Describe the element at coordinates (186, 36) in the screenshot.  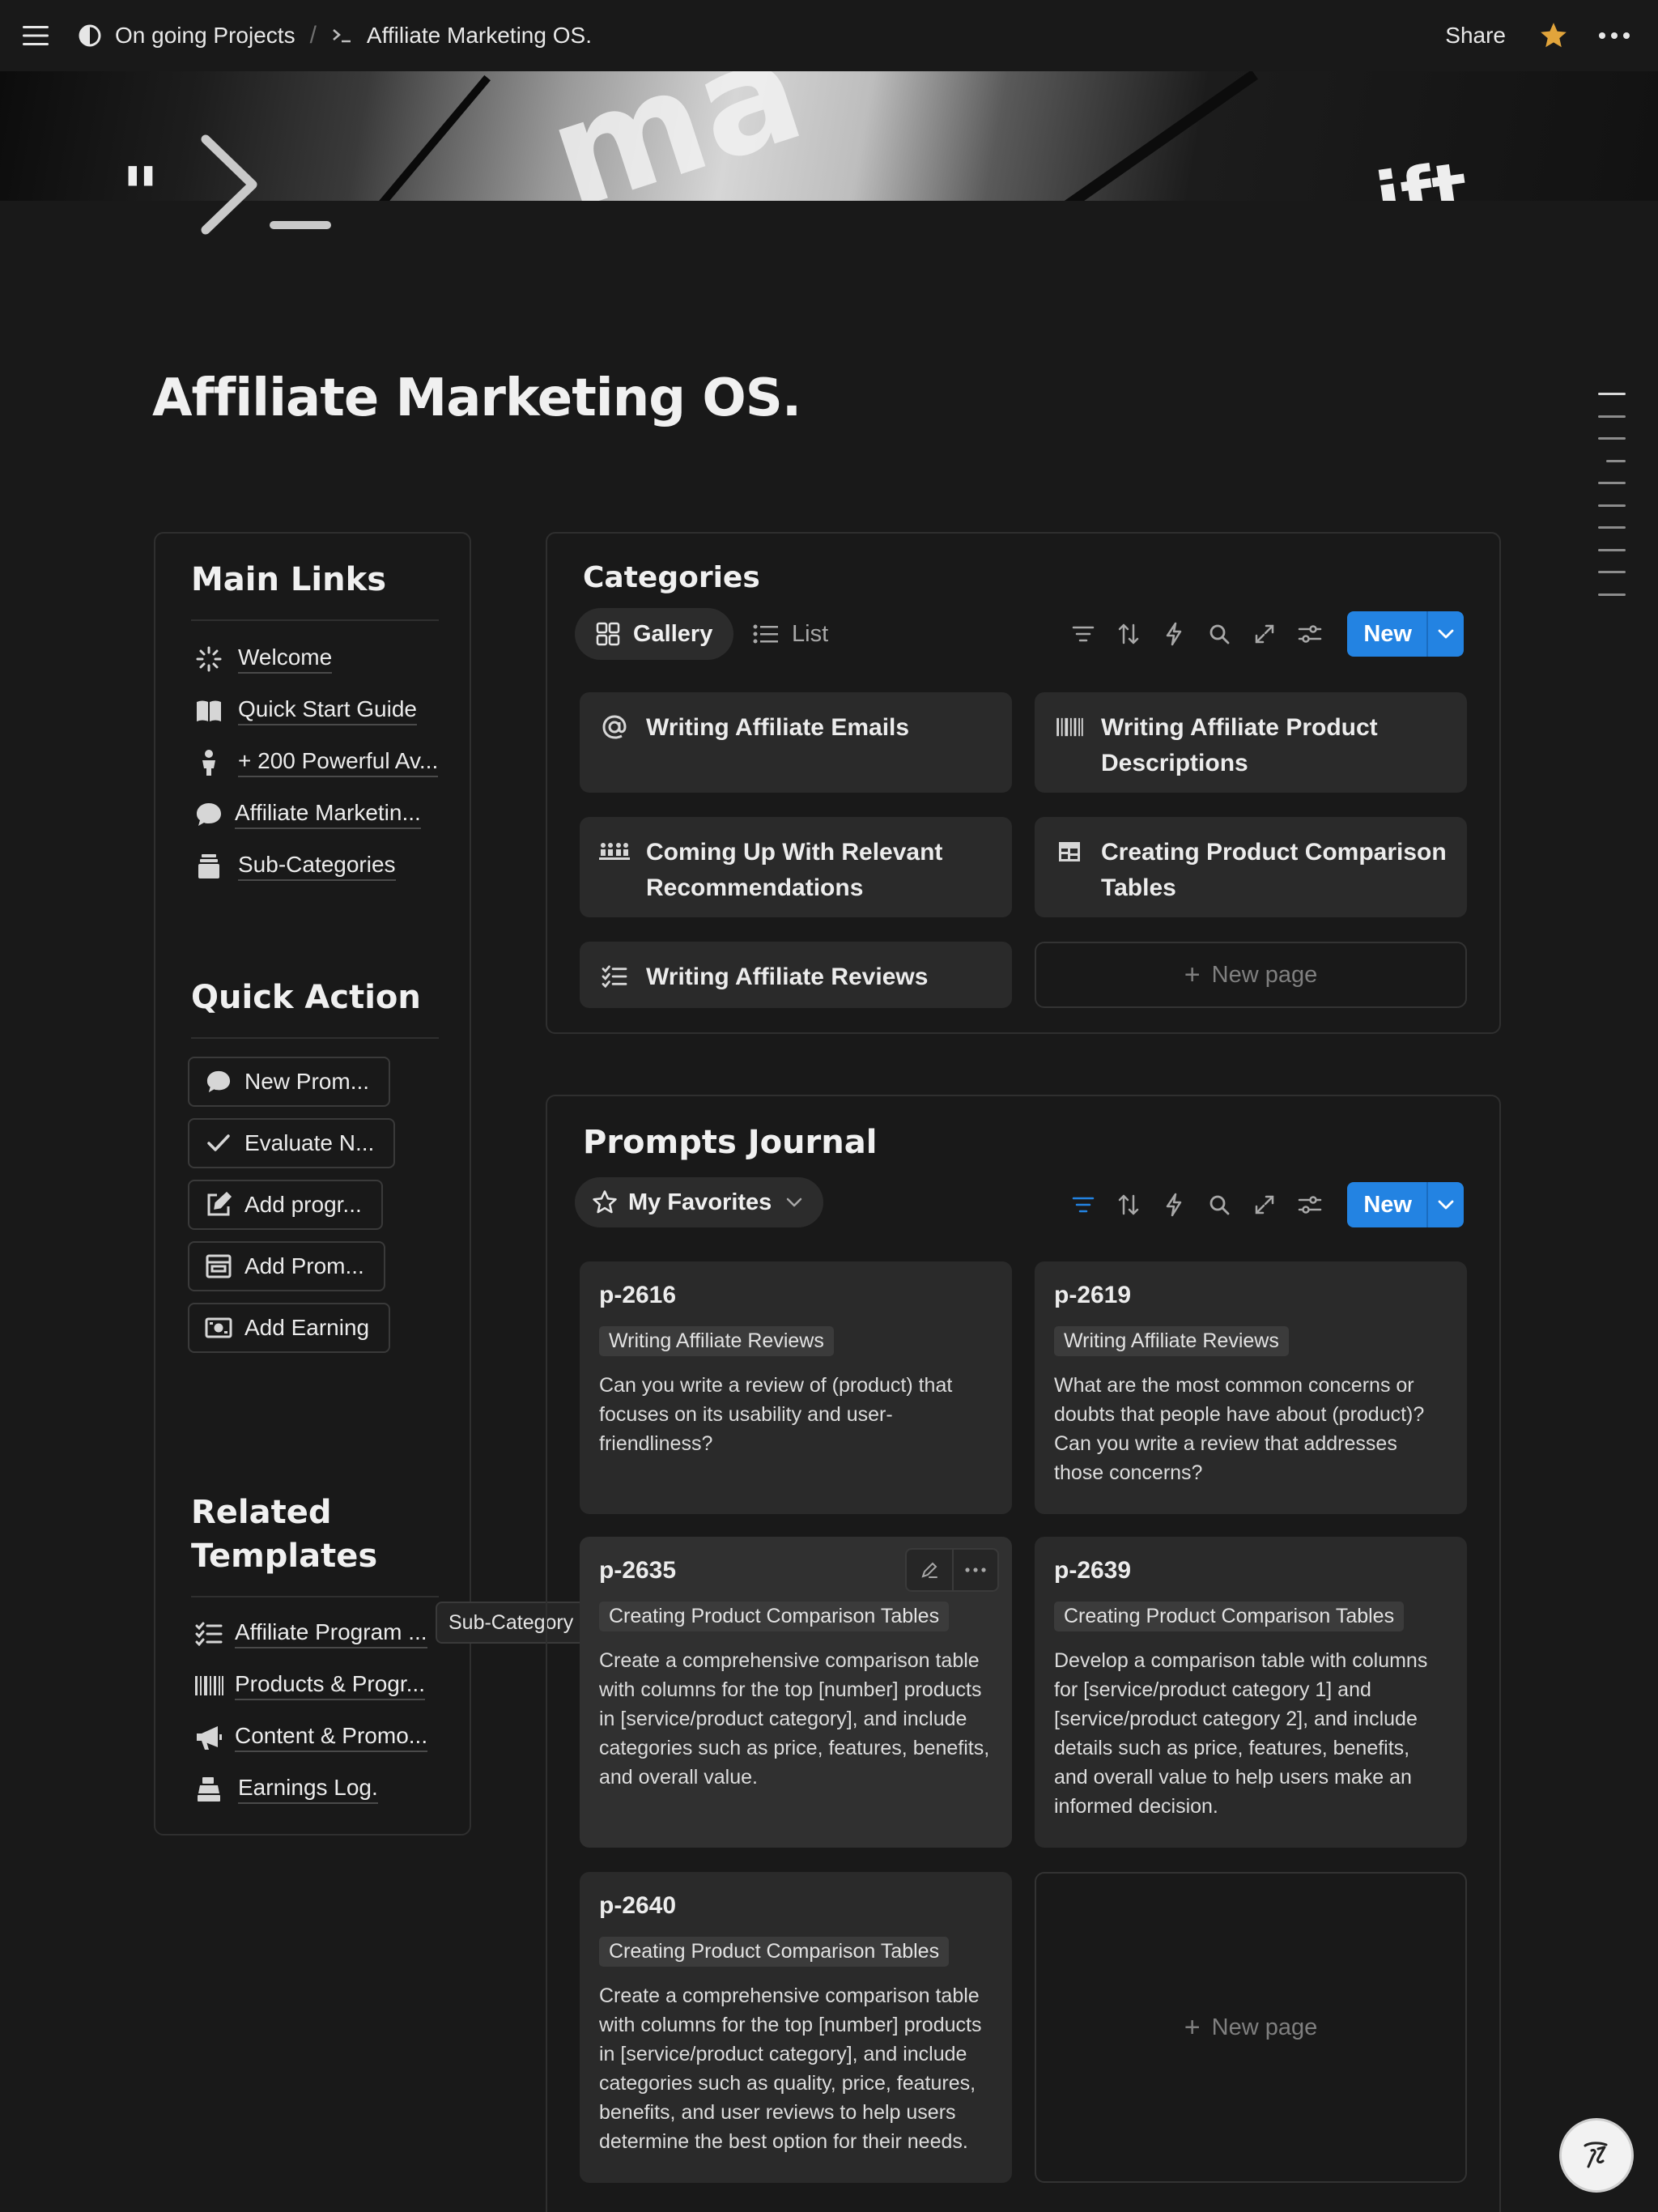
I see `breadcrumb-item-ongoing-projects: On going Projects` at that location.